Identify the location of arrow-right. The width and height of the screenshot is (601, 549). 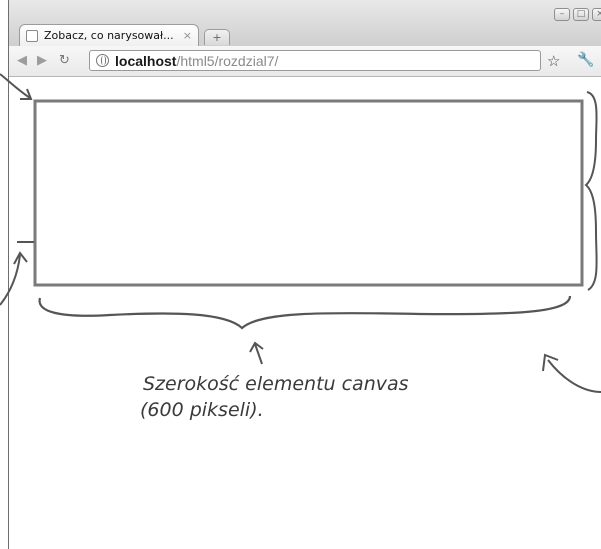
(574, 376).